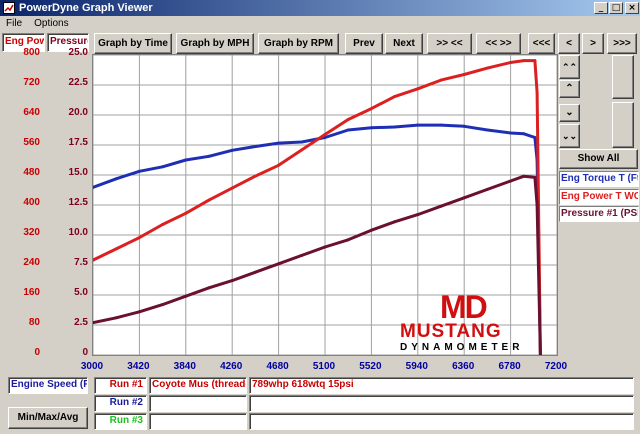 The image size is (640, 434). I want to click on zoom-out-button: << >>, so click(498, 43).